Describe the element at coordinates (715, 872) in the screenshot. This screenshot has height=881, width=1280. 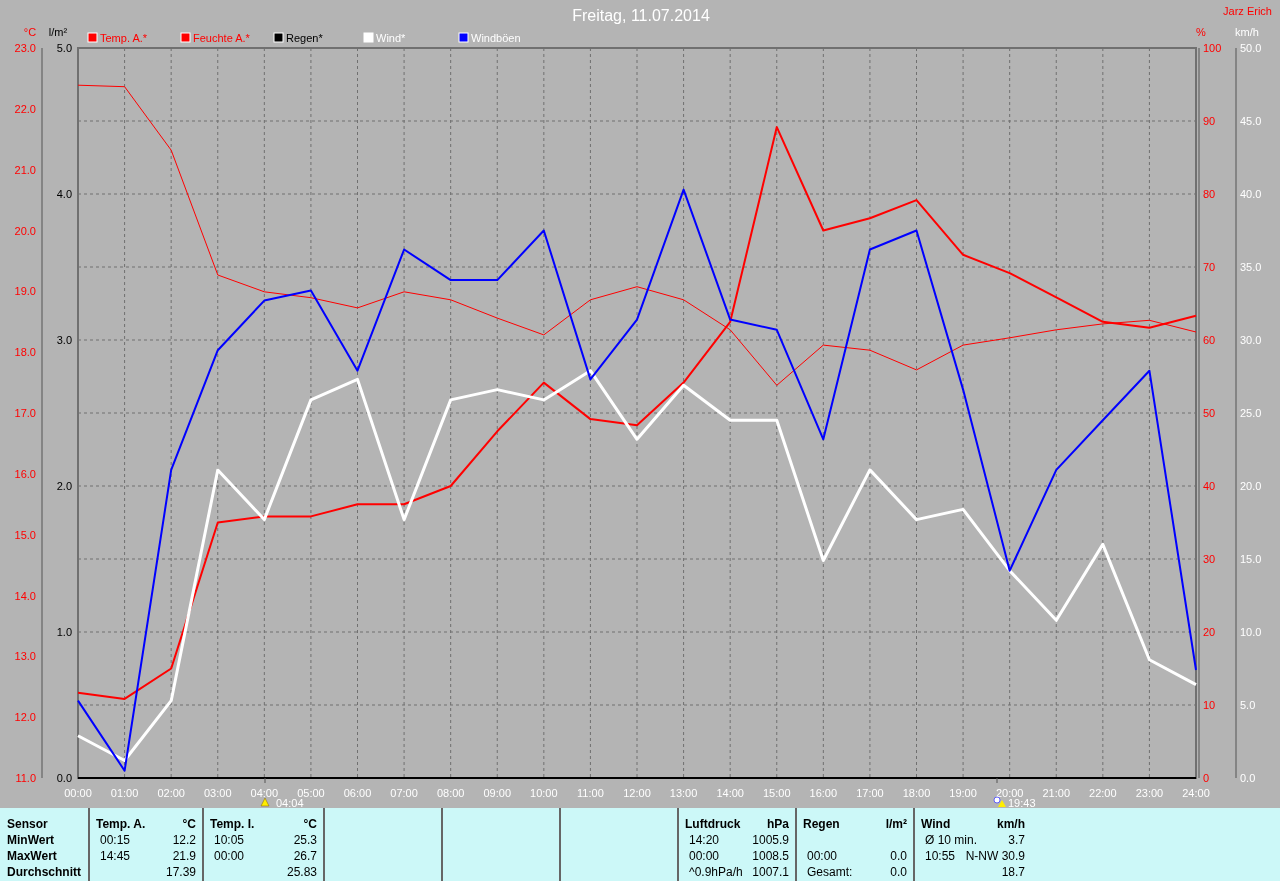
I see `table-cell-text: ^0.9hPa/h` at that location.